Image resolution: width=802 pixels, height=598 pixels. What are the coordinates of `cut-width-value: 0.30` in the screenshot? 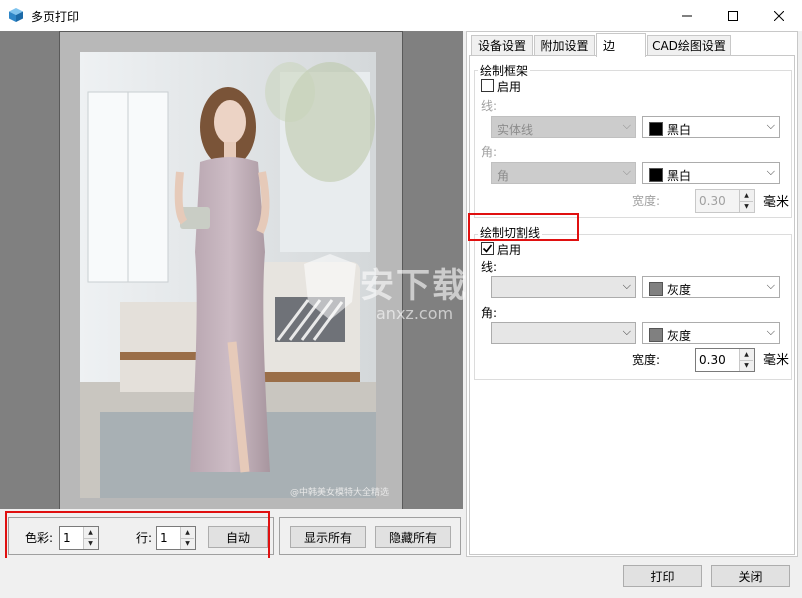 It's located at (712, 360).